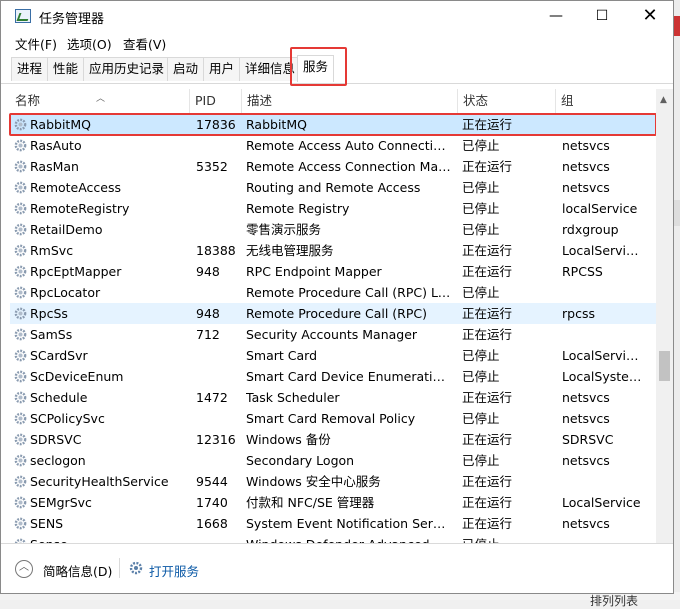 This screenshot has height=609, width=680. What do you see at coordinates (602, 292) in the screenshot?
I see `service-group` at bounding box center [602, 292].